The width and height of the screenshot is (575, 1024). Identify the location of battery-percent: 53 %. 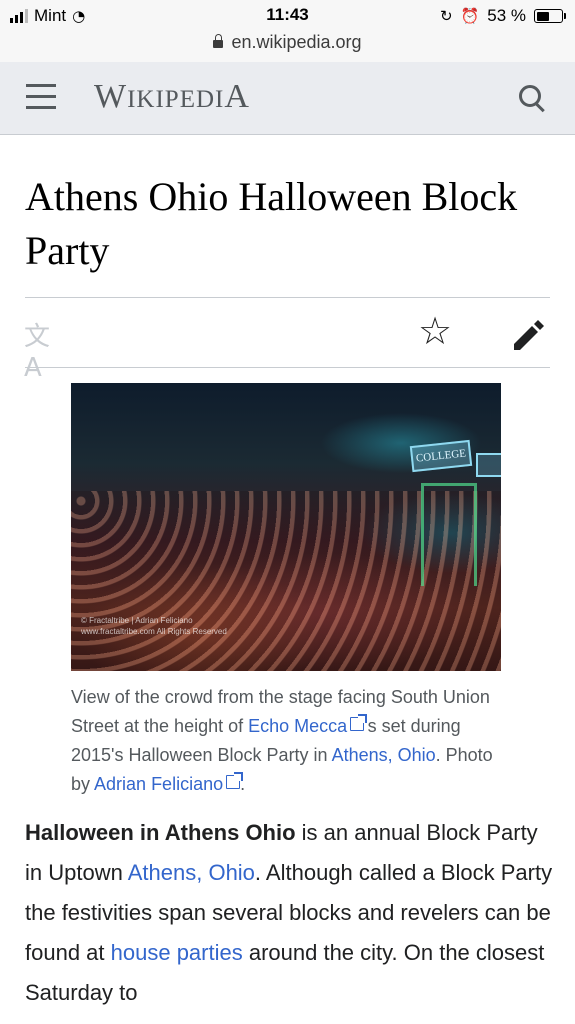
(506, 15).